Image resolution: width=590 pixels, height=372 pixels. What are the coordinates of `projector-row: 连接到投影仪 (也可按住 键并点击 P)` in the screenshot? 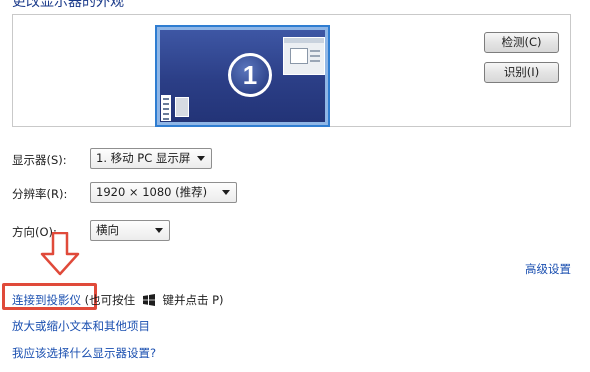 It's located at (118, 300).